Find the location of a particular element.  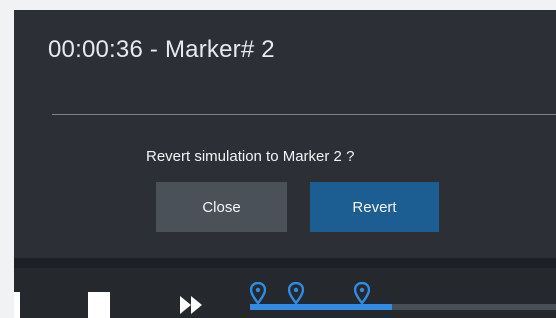

dialog-shadow is located at coordinates (285, 263).